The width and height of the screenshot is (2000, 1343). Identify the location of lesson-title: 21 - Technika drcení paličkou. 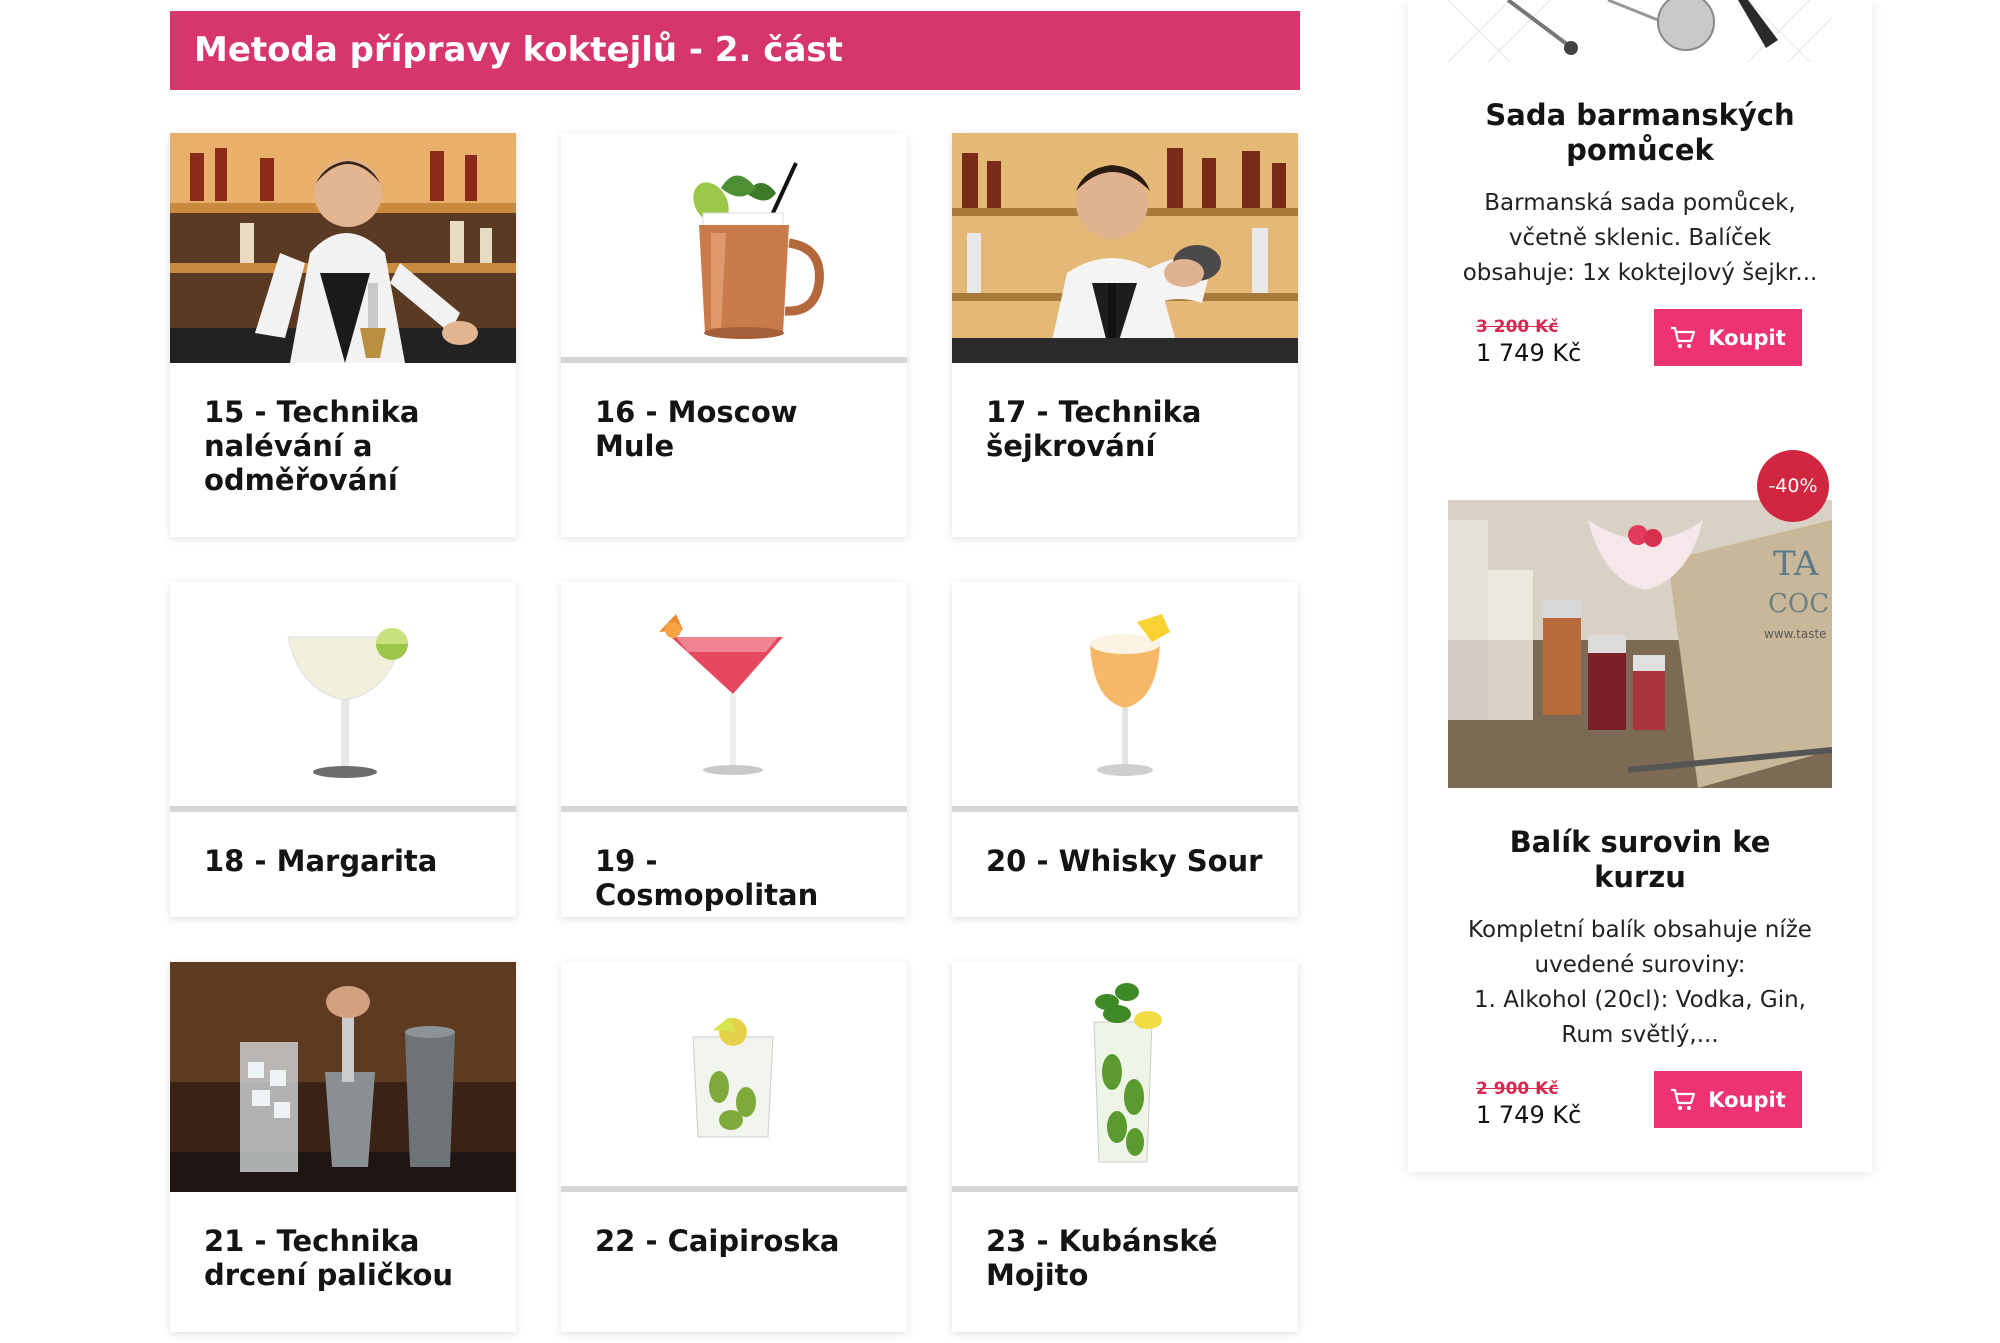
(329, 1258).